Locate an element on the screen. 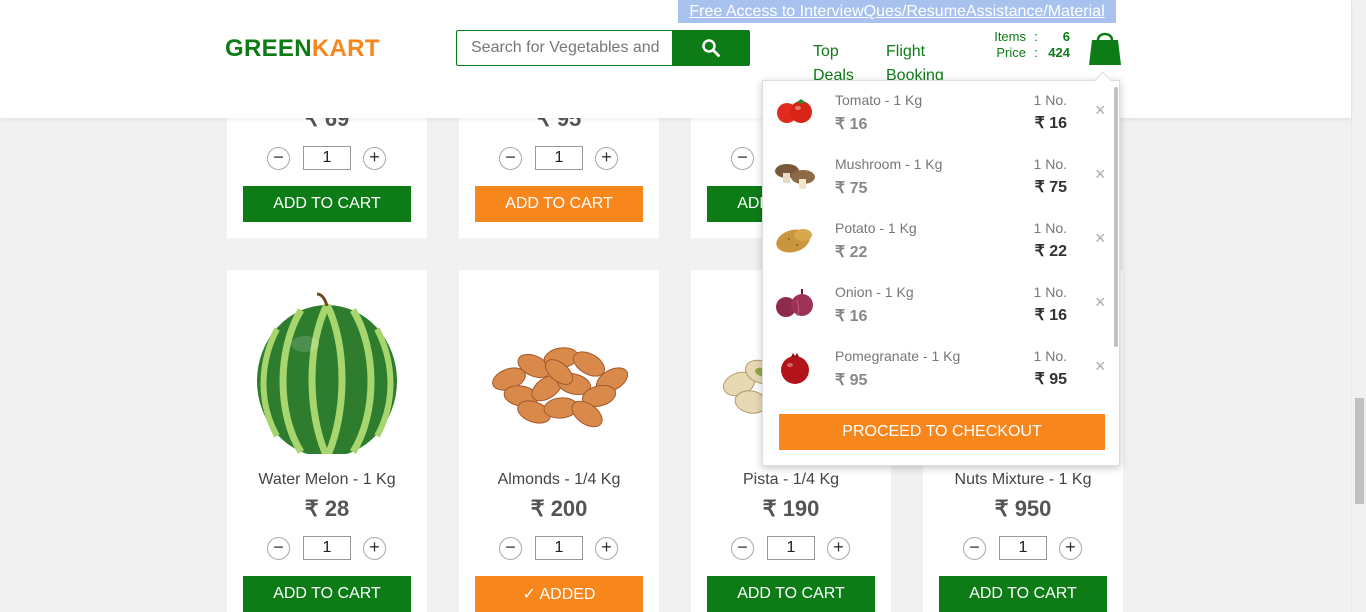 Image resolution: width=1366 pixels, height=612 pixels. product-price: ₹ 28 is located at coordinates (327, 508).